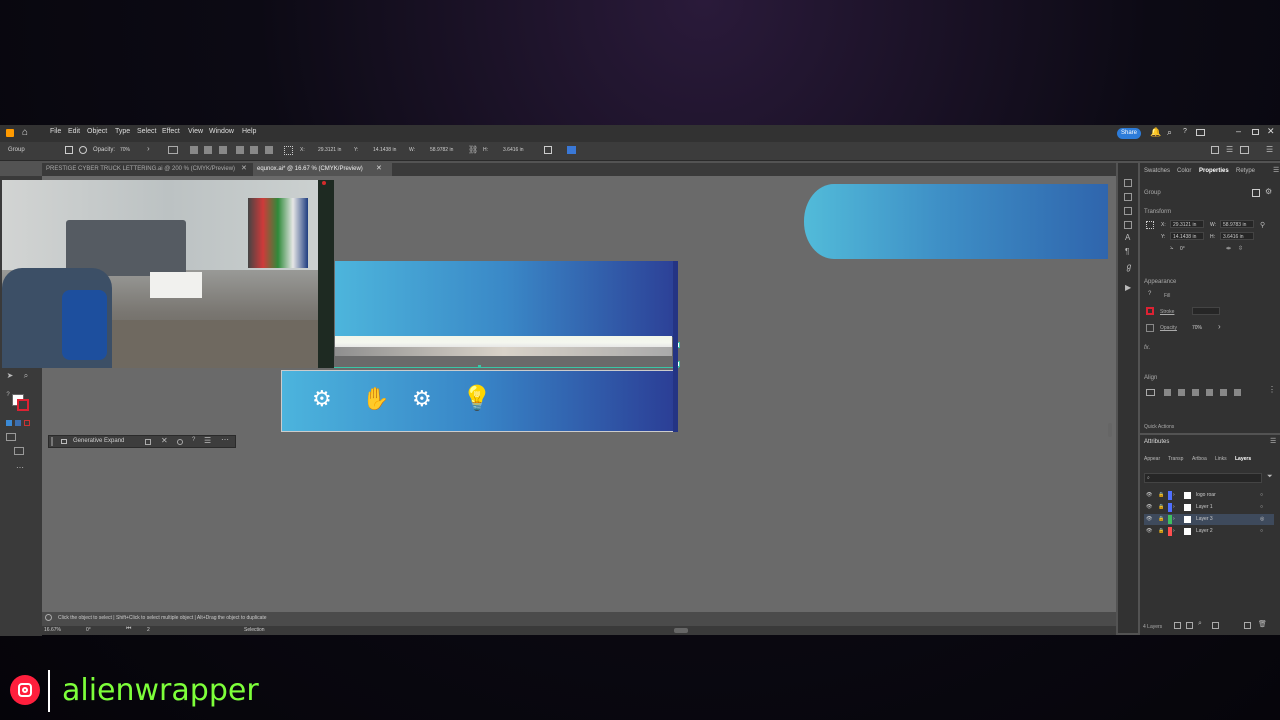 This screenshot has width=1280, height=720. Describe the element at coordinates (1221, 459) in the screenshot. I see `tab-links: Links` at that location.